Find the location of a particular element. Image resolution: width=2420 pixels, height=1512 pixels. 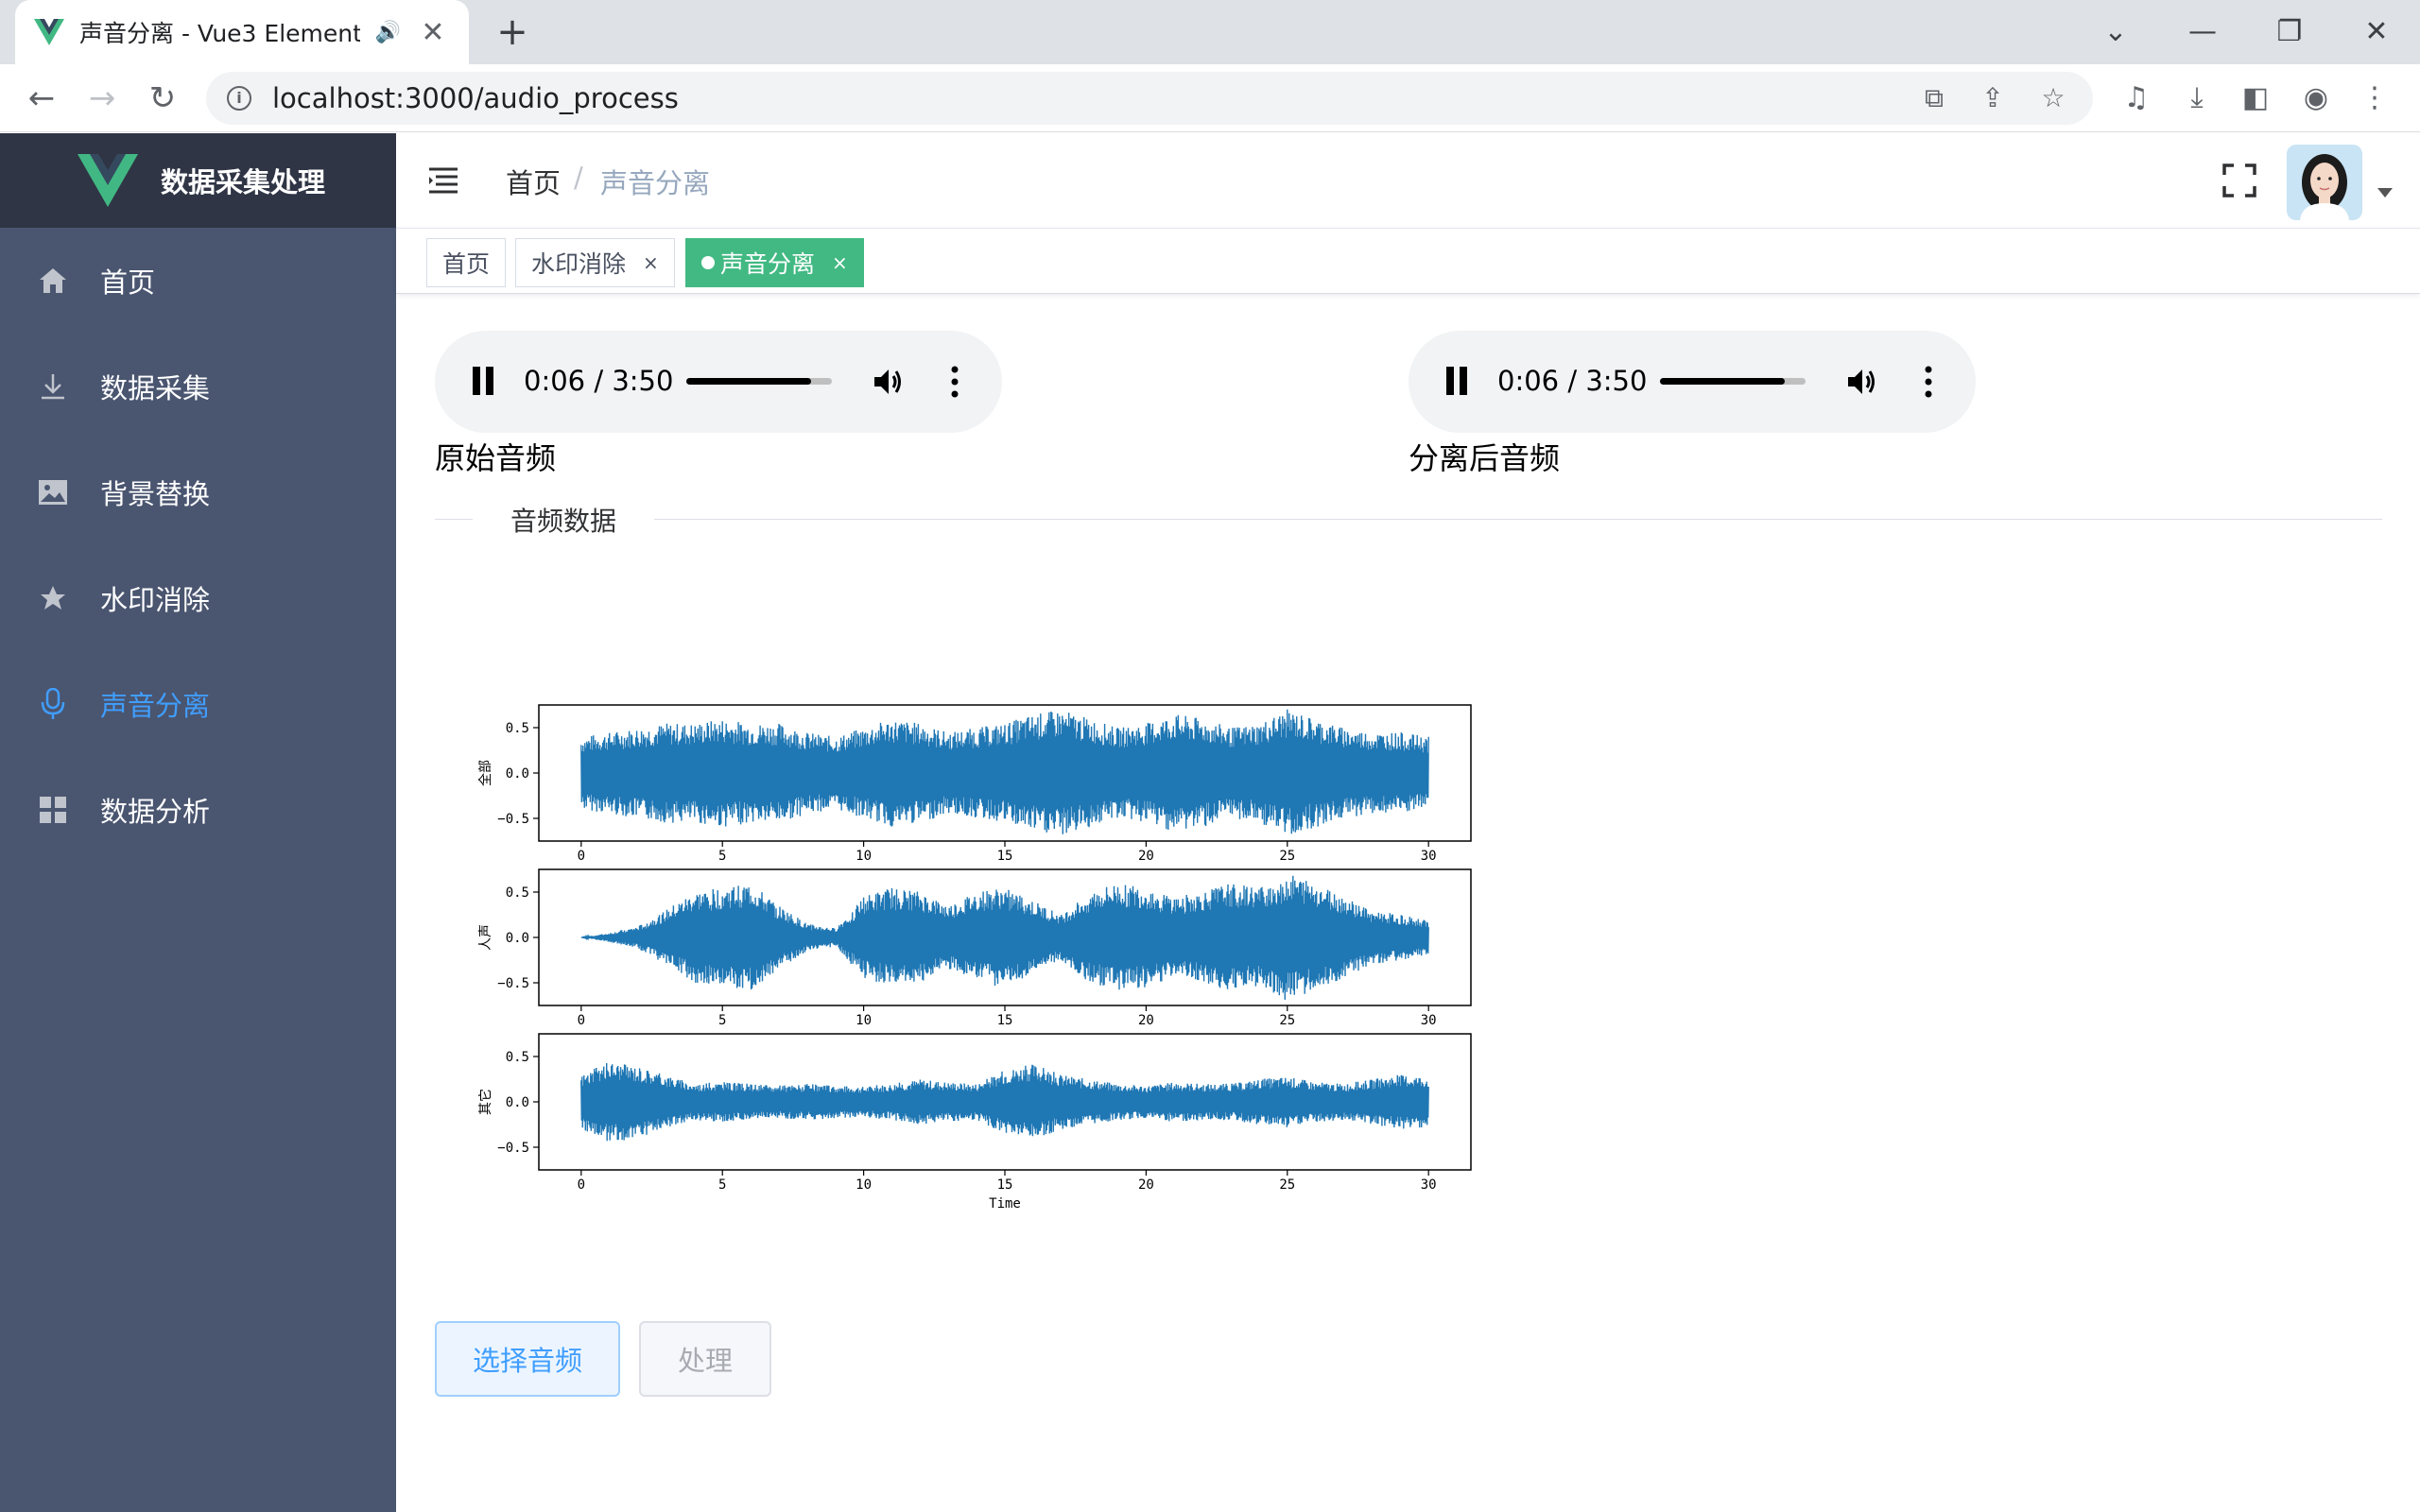

tag-audio-separation: 声音分离 × is located at coordinates (774, 262).